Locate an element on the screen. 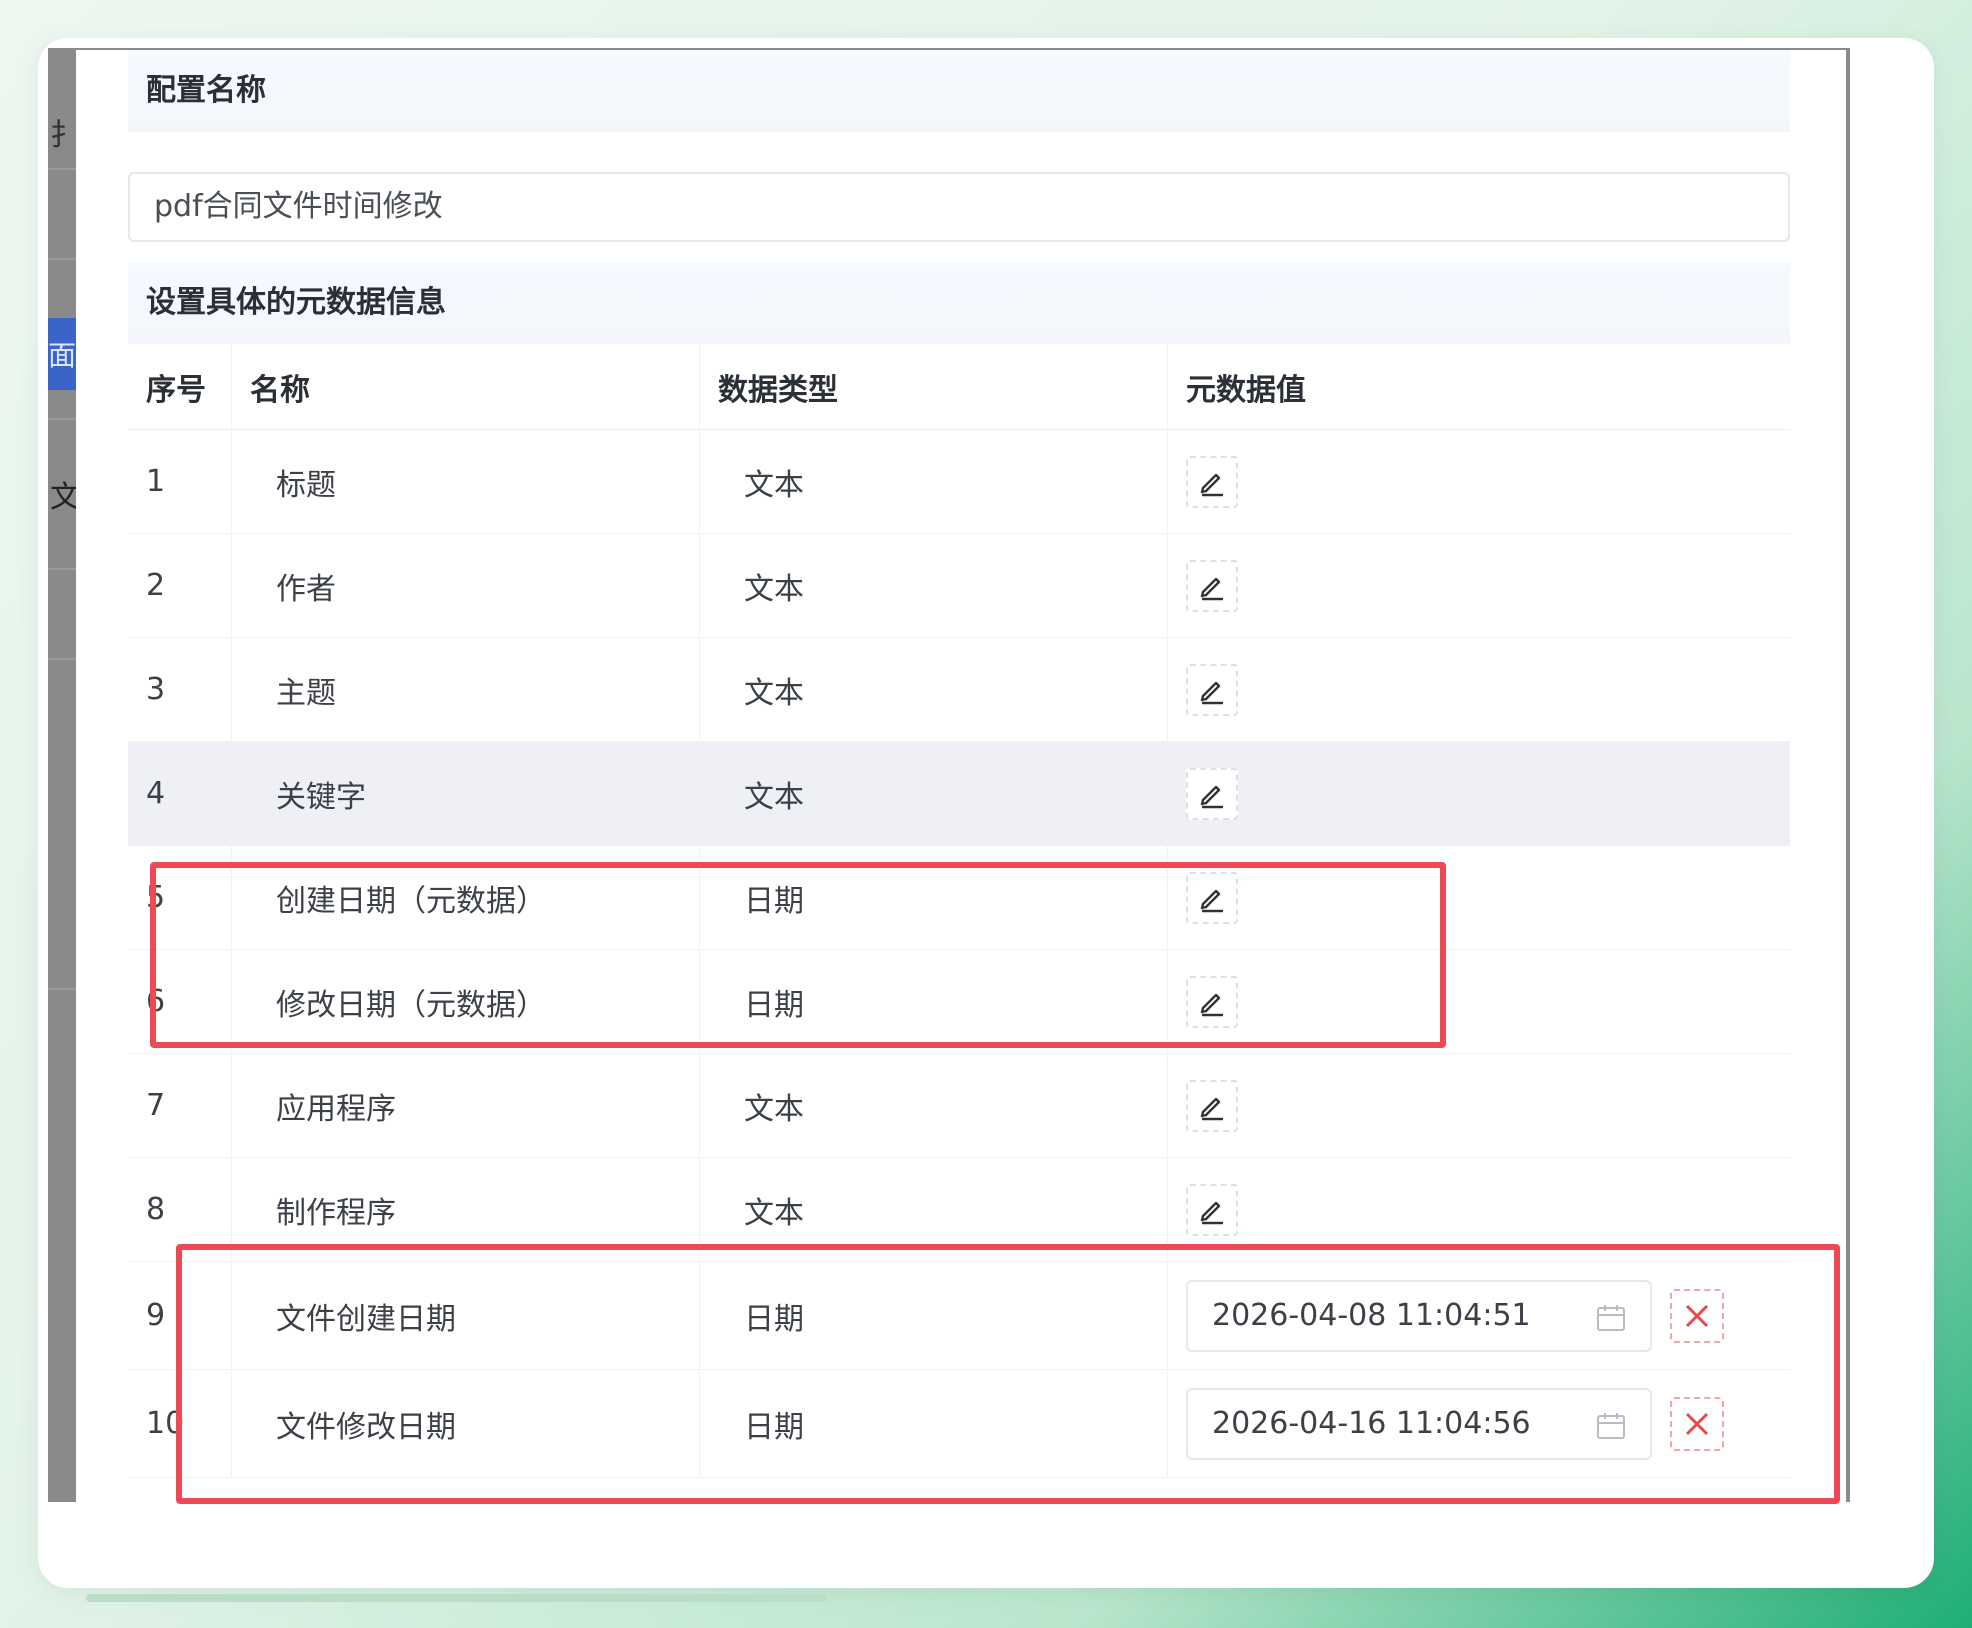  row-name: 修改日期（元数据） is located at coordinates (466, 1001).